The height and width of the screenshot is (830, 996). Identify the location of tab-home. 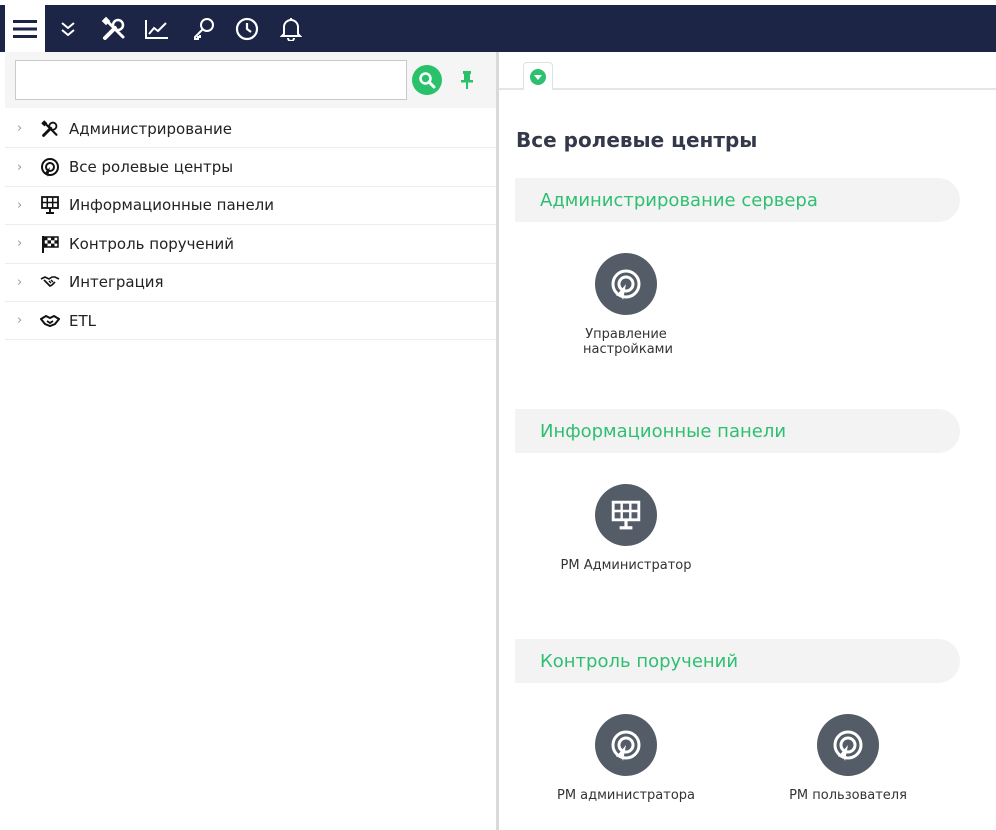
(538, 76).